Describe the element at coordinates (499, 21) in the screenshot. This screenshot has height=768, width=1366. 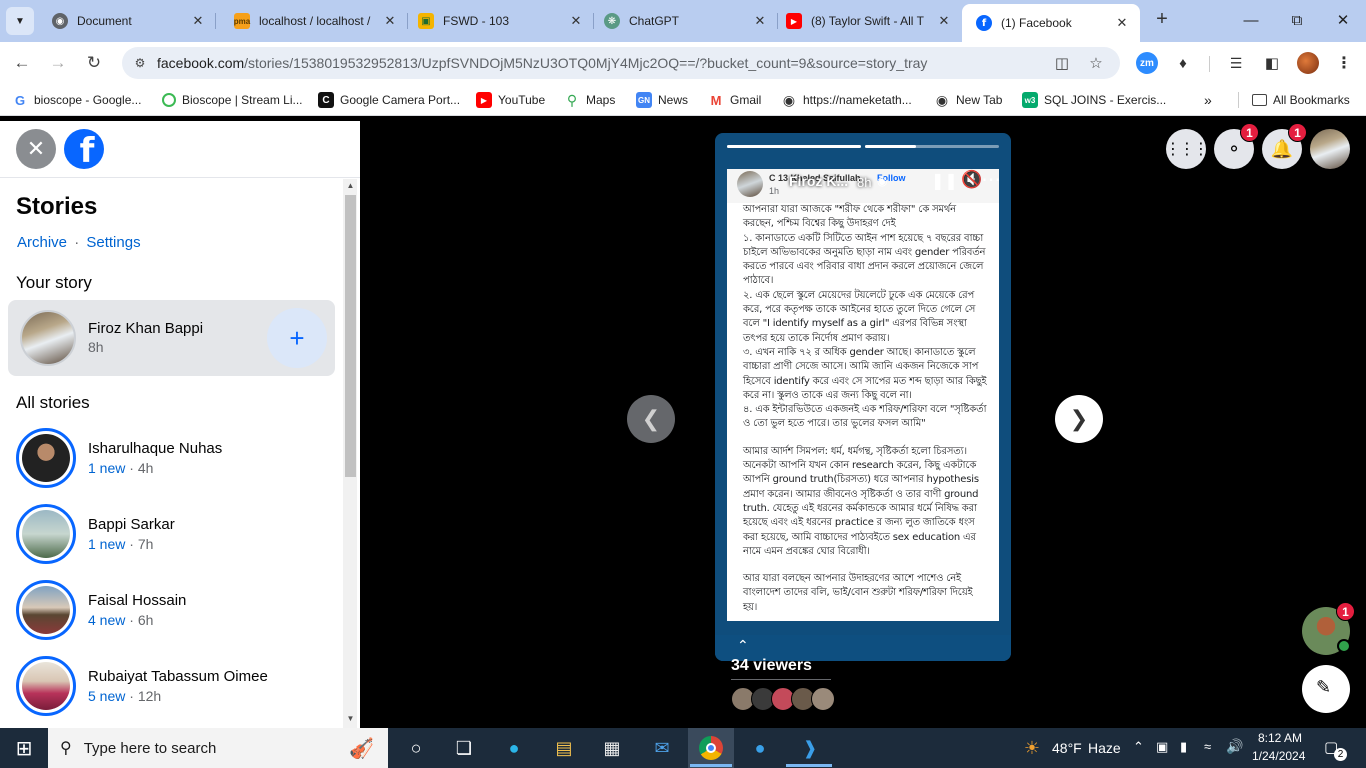
I see `tab-fswd: ▣ FSWD - 103 ✕` at that location.